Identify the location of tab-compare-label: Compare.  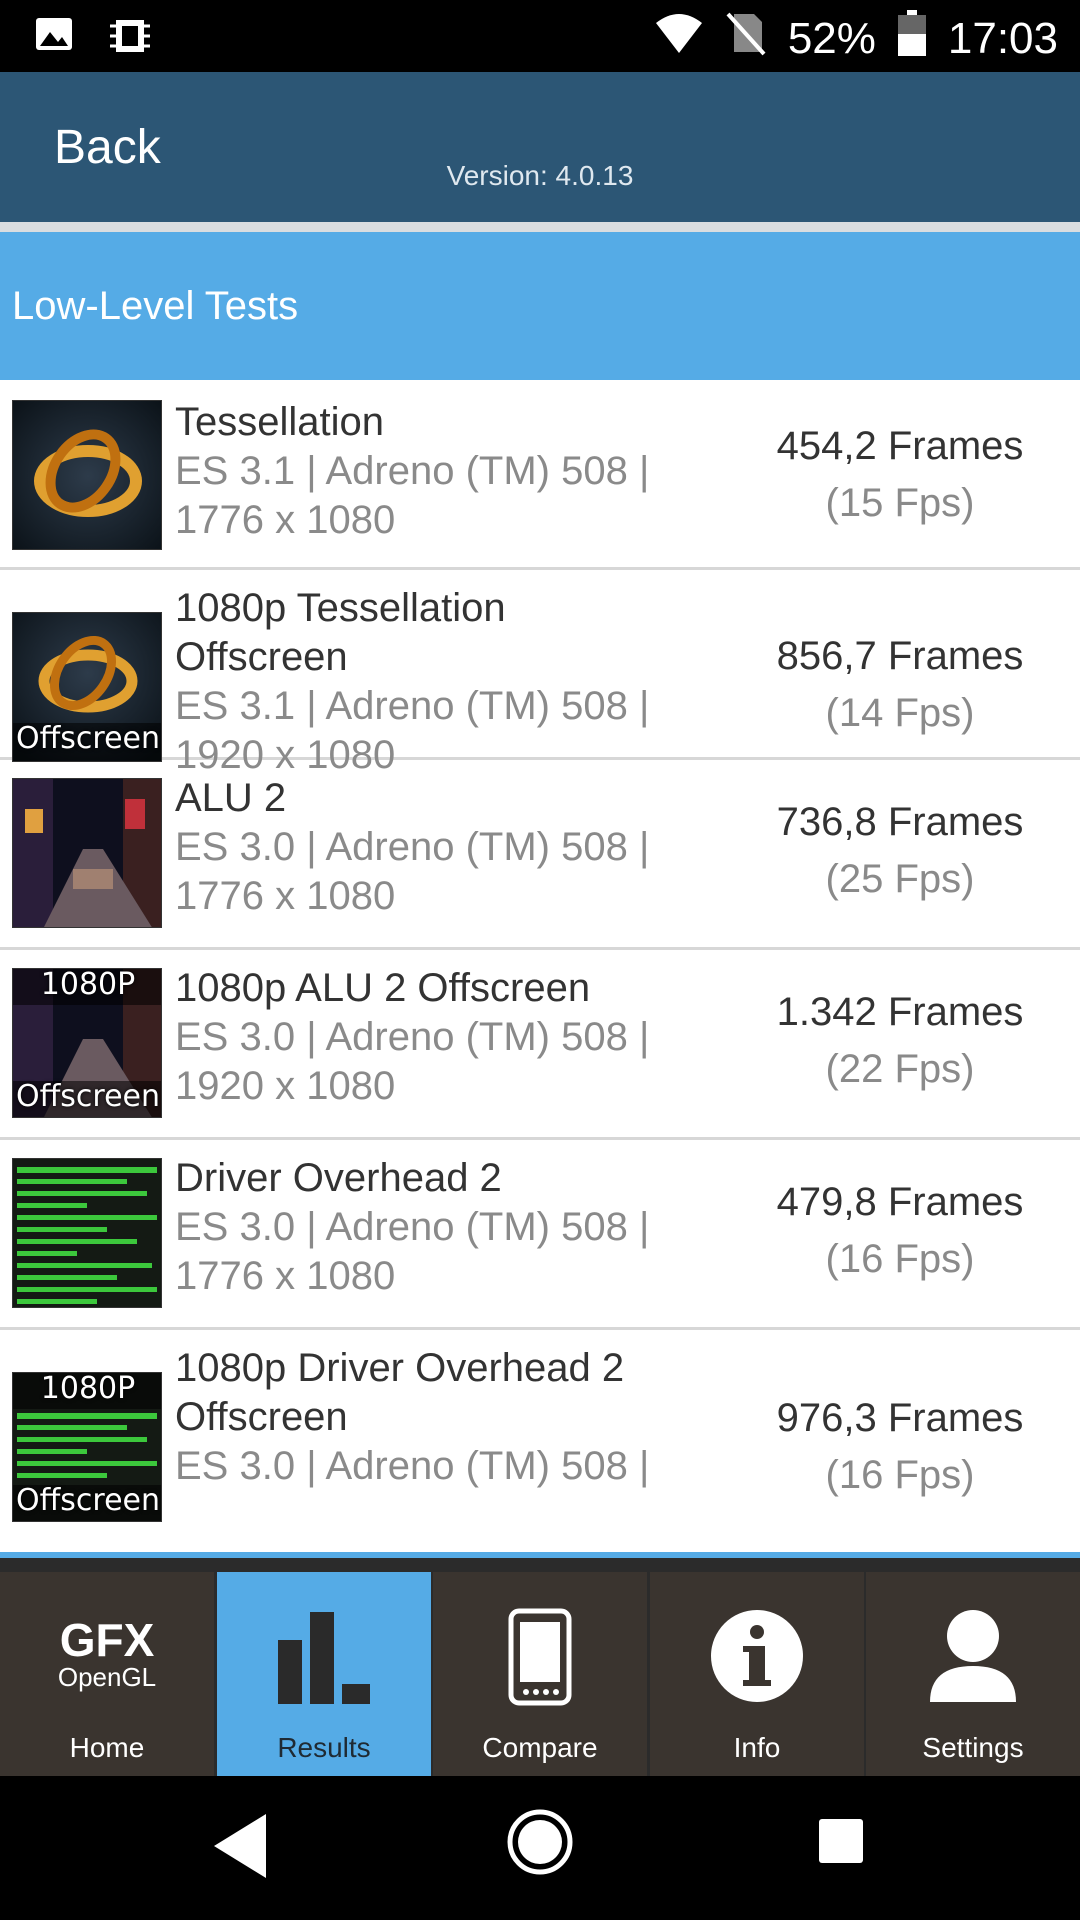
(540, 1747).